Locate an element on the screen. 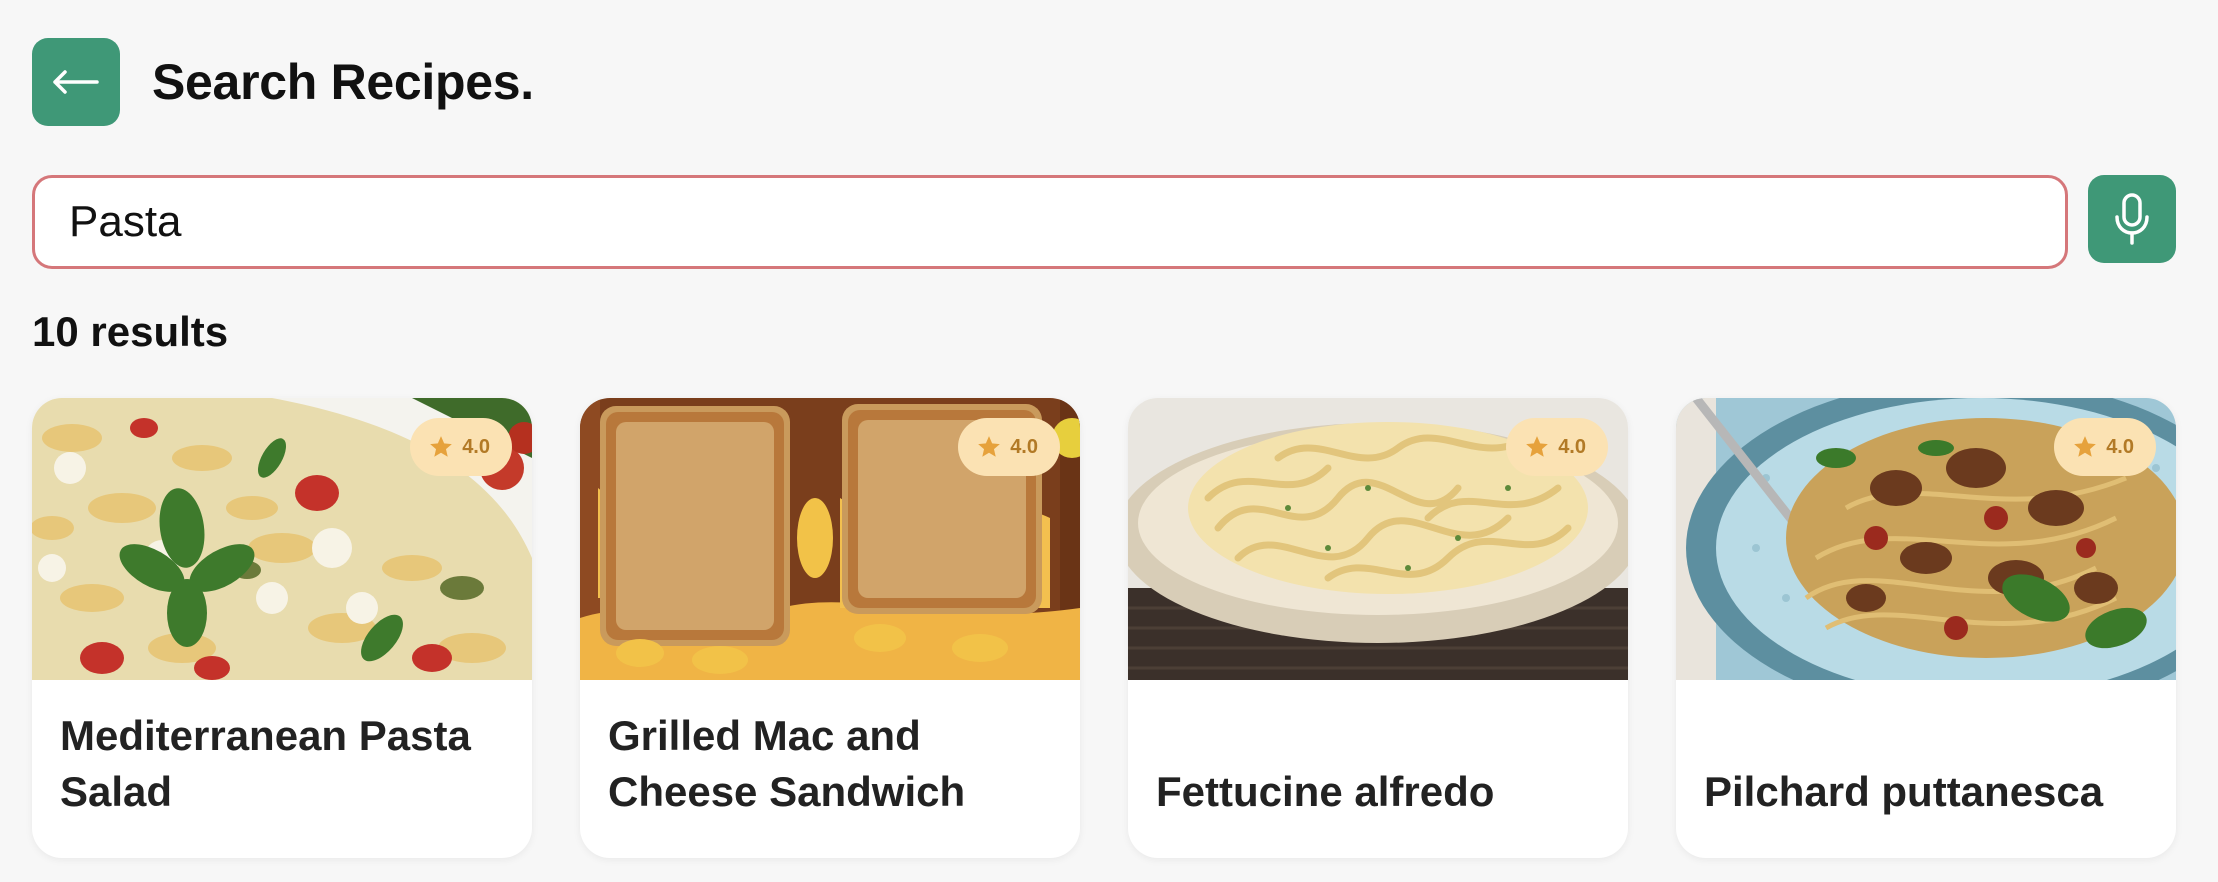 This screenshot has height=882, width=2218. search-input is located at coordinates (1050, 222).